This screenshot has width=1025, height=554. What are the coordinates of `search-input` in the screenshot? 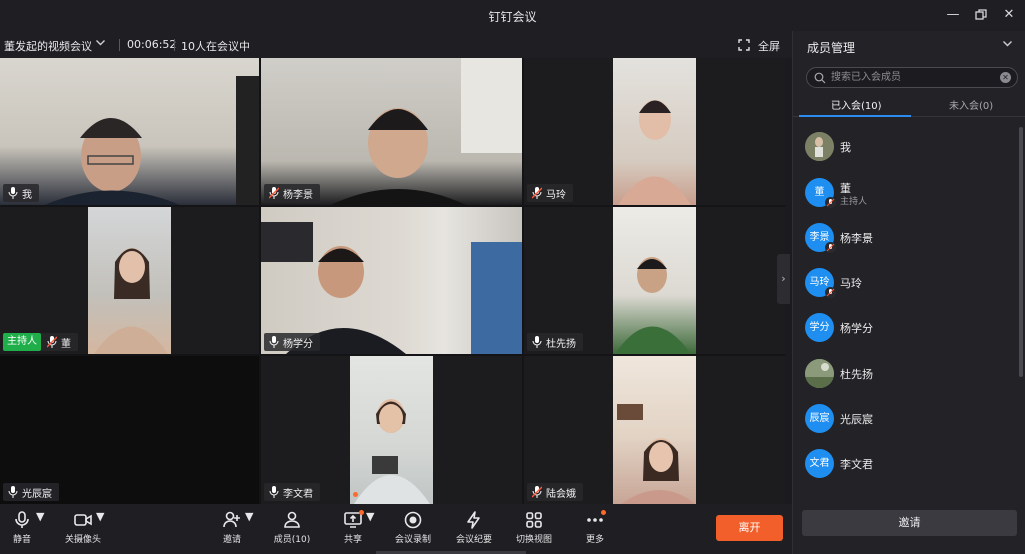 It's located at (916, 77).